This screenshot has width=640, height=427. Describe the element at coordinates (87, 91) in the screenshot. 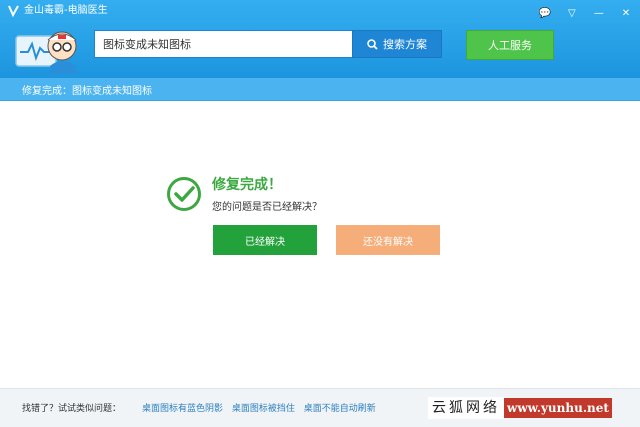

I see `breadcrumb: 修复完成：图标变成未知图标` at that location.